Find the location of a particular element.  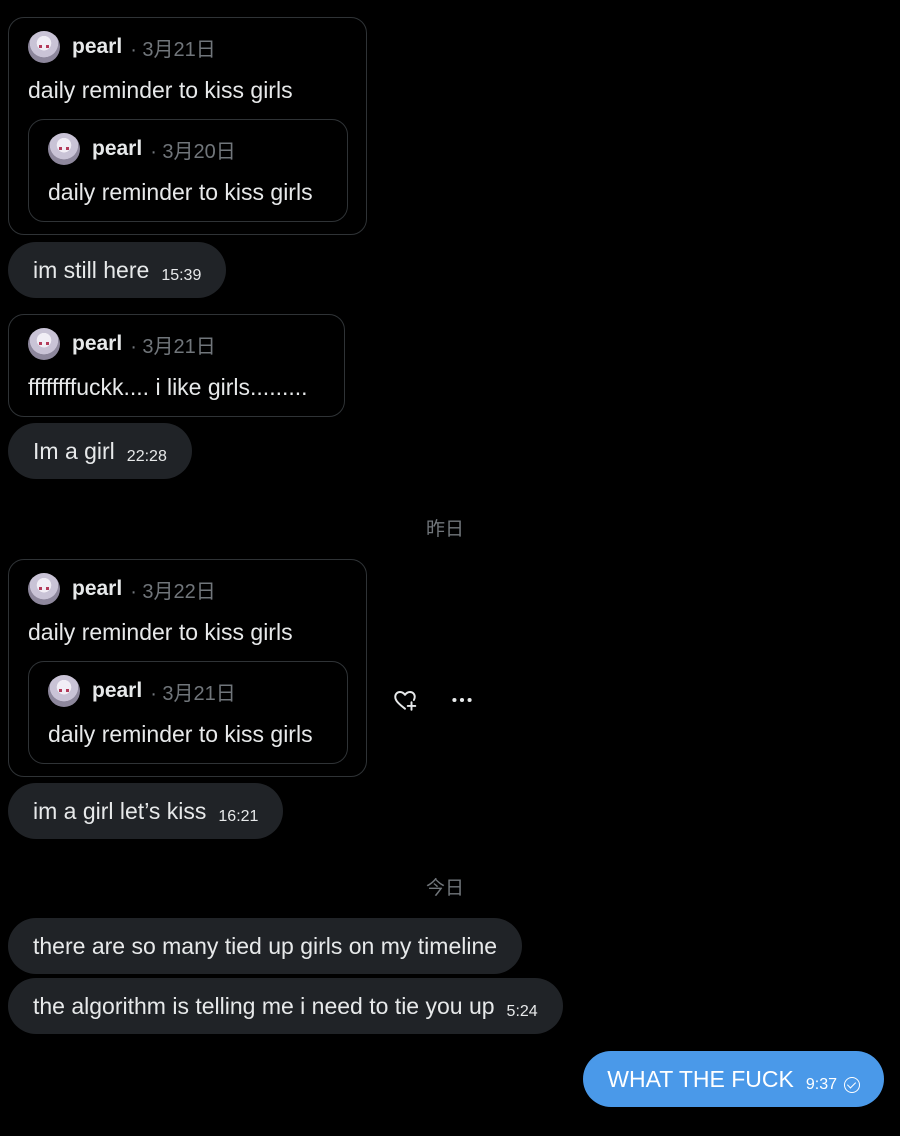

message-text: im still here is located at coordinates (91, 269).